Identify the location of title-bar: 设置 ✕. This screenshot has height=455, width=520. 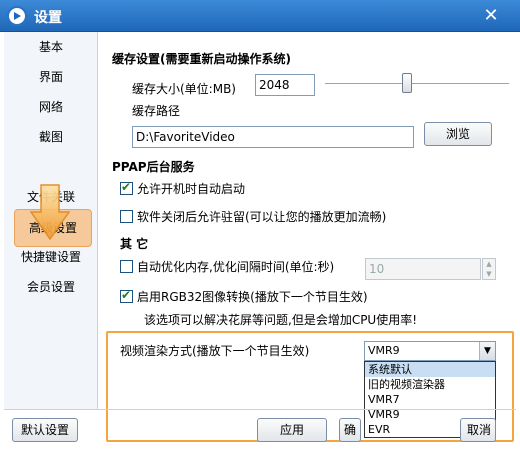
(260, 16).